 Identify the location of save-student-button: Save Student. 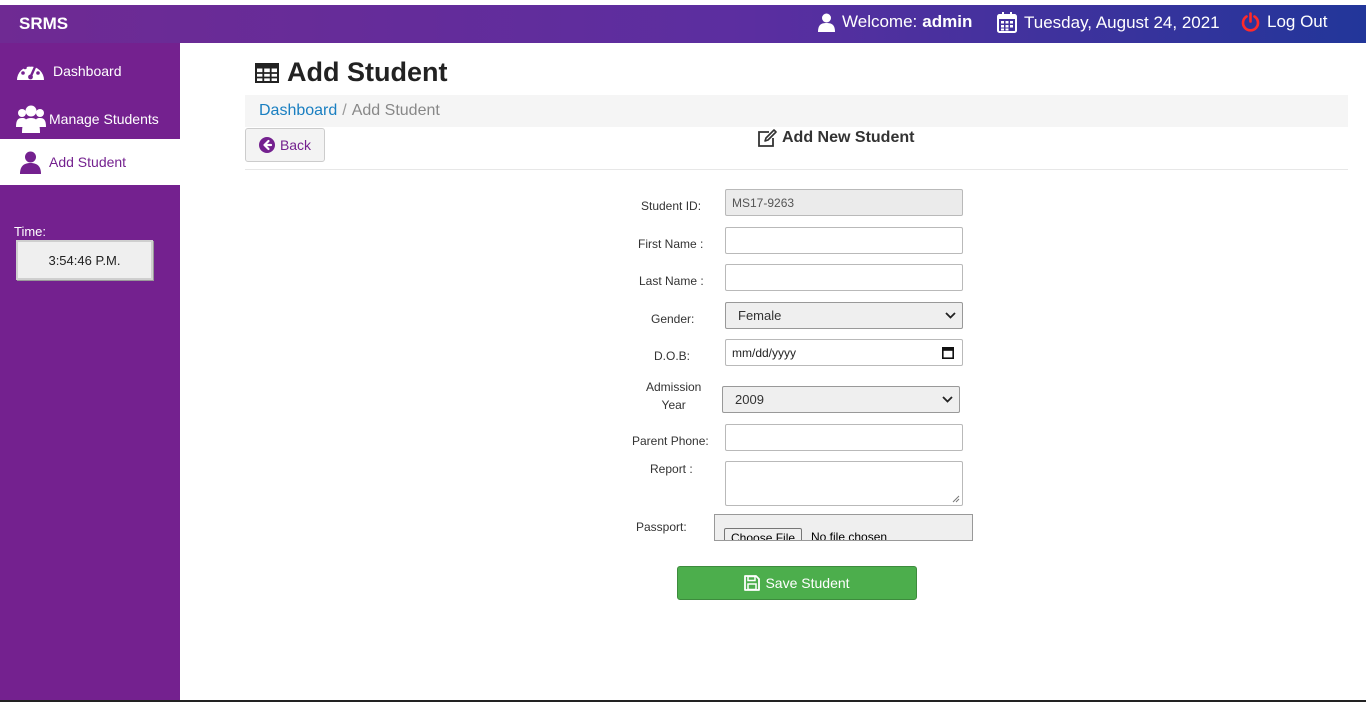
(797, 583).